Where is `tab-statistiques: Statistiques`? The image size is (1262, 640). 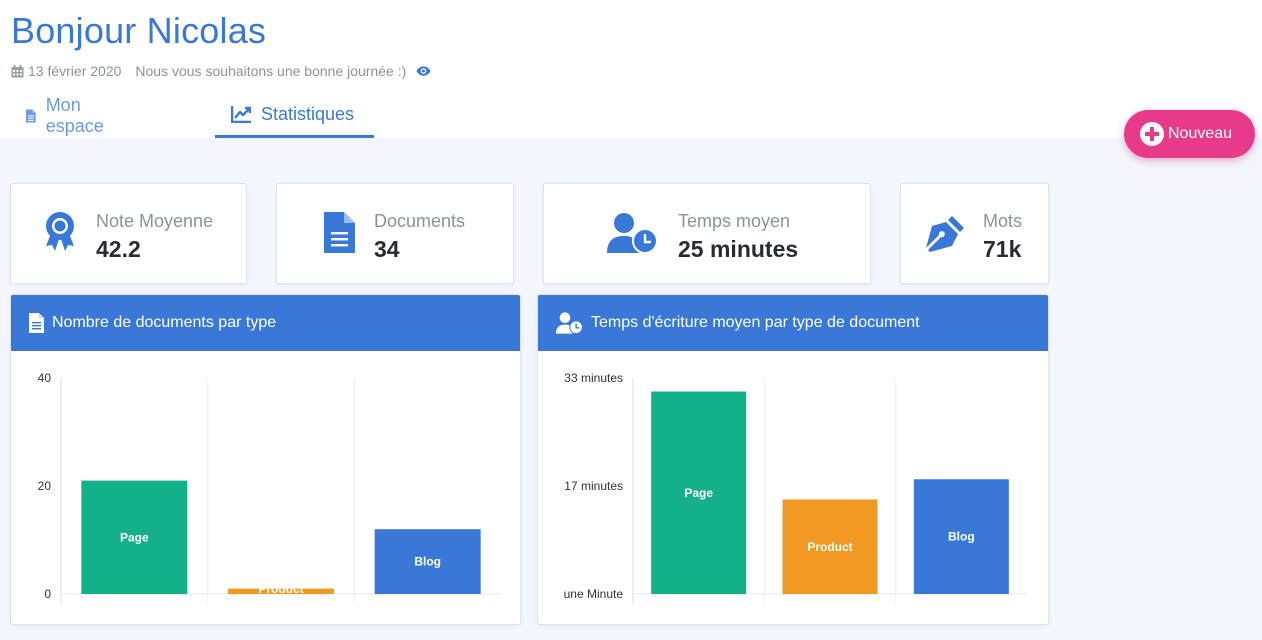 tab-statistiques: Statistiques is located at coordinates (294, 115).